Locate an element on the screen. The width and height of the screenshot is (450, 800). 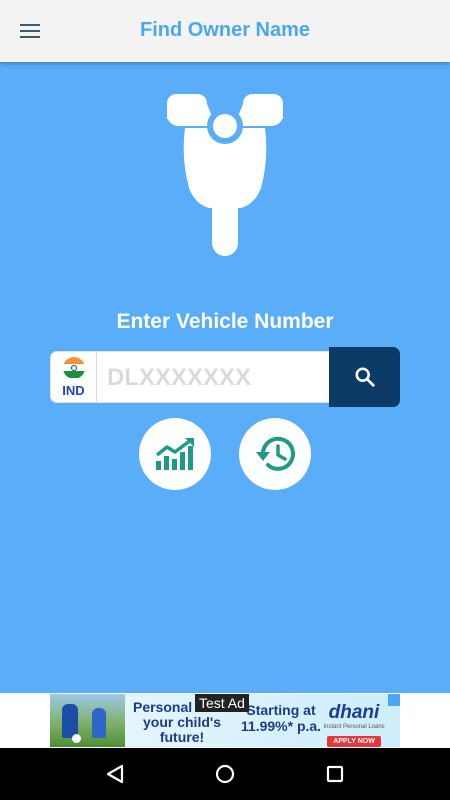
nav-recents-button is located at coordinates (335, 774).